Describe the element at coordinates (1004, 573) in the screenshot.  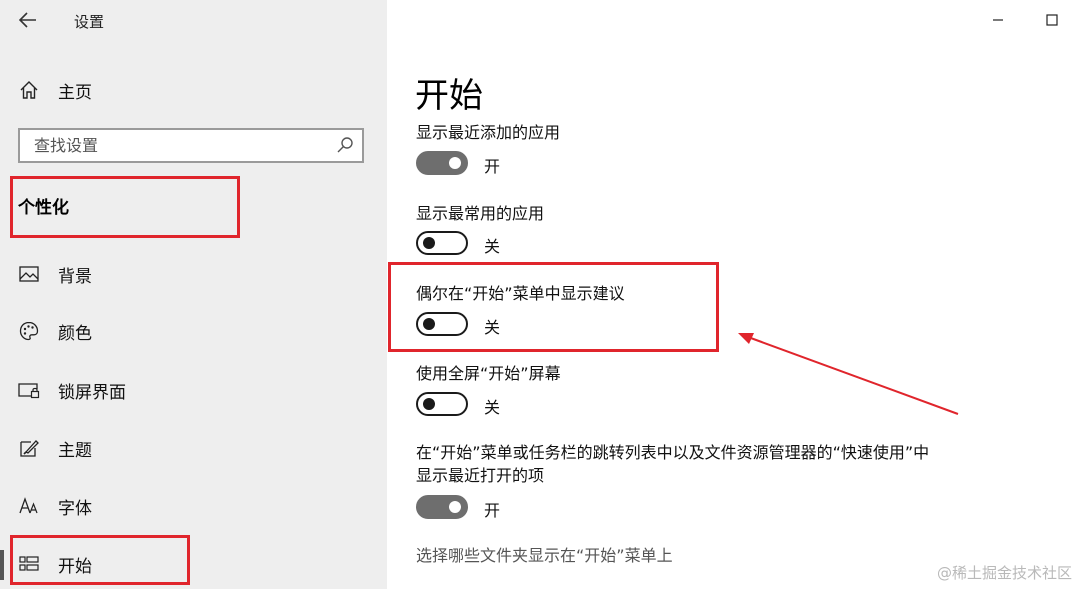
I see `watermark: @稀土掘金技术社区` at that location.